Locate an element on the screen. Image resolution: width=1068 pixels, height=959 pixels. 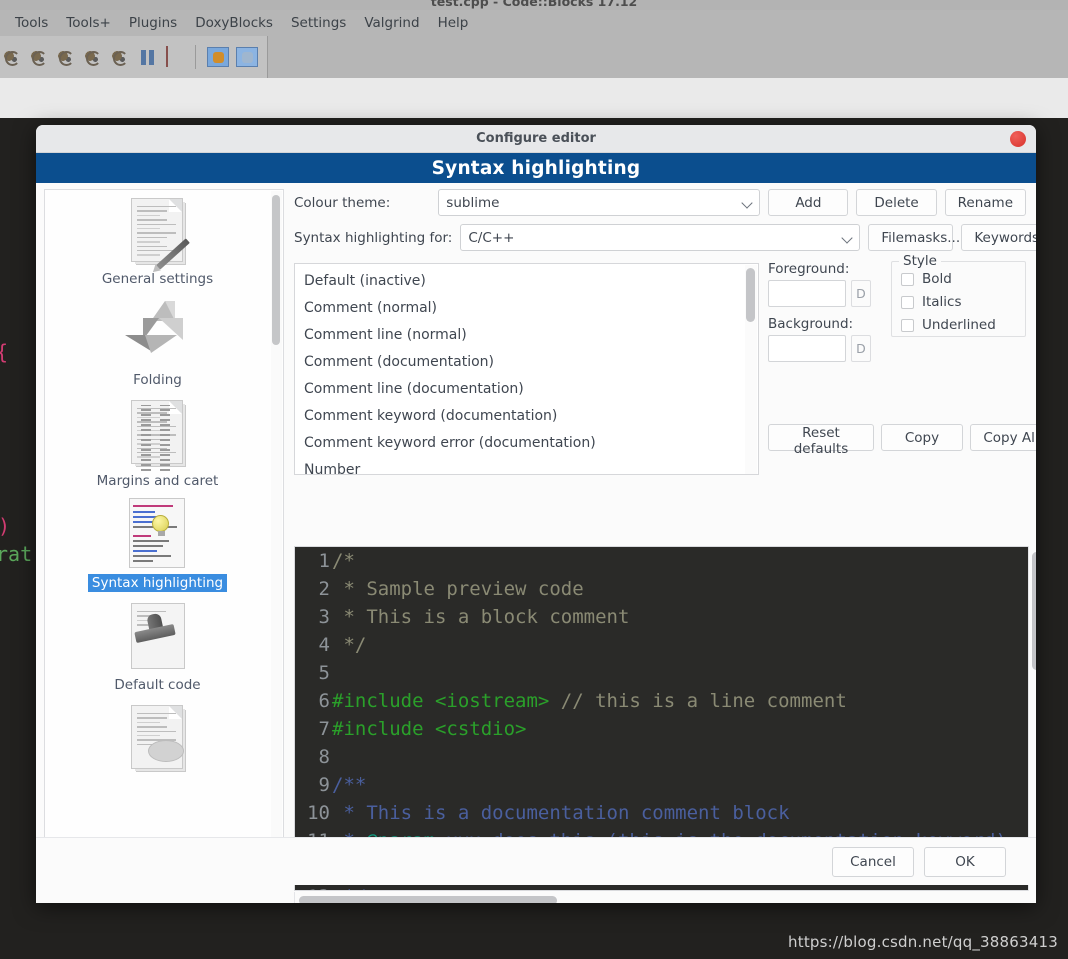
sidebar-item-syntax-highlighting: Syntax highlighting is located at coordinates (157, 544).